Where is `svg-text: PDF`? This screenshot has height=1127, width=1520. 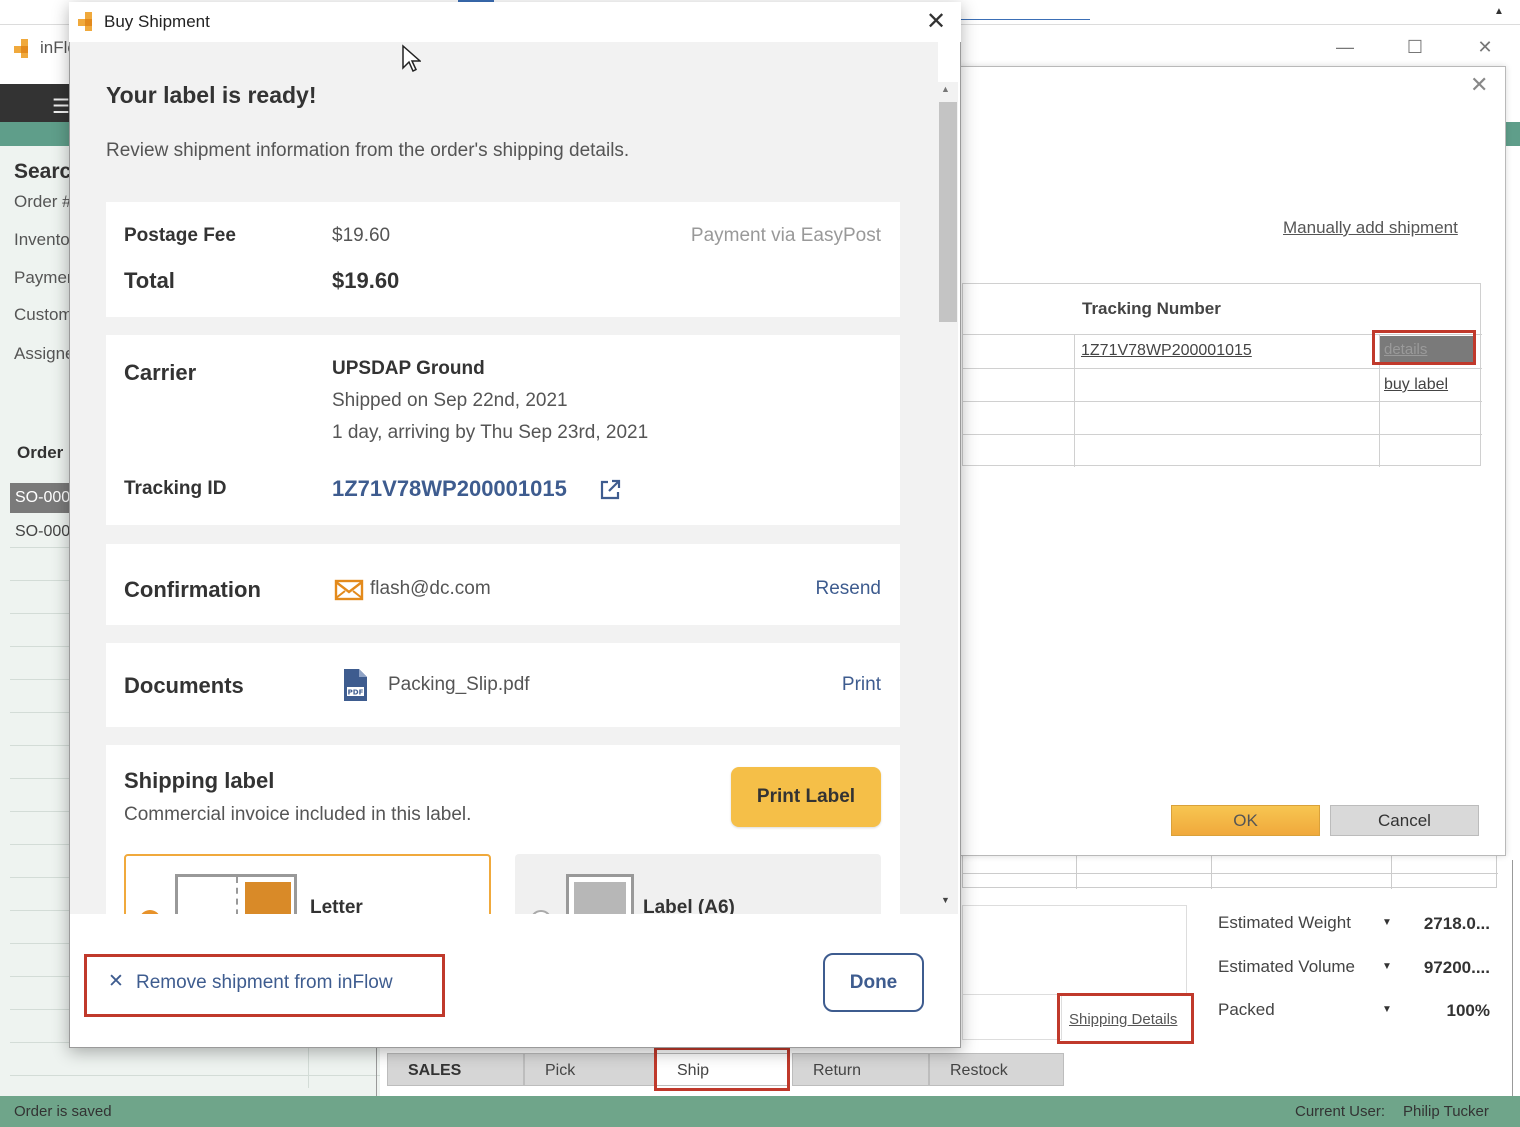
svg-text: PDF is located at coordinates (356, 693).